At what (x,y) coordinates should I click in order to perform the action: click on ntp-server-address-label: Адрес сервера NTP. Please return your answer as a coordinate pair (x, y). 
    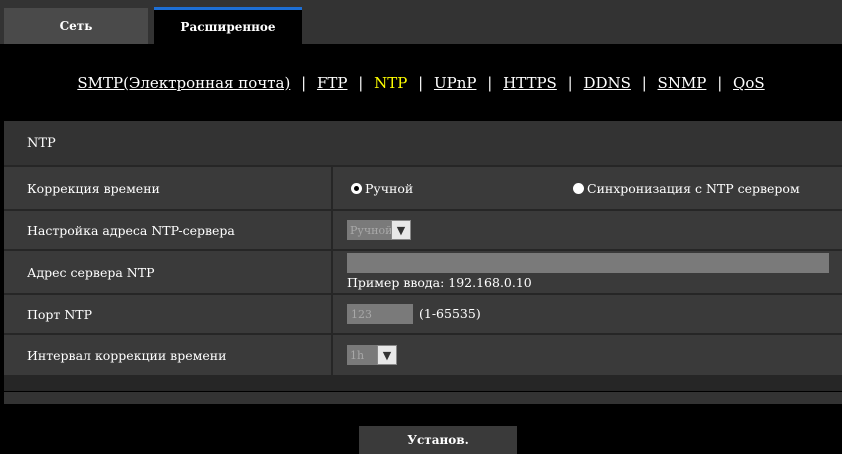
    Looking at the image, I should click on (167, 272).